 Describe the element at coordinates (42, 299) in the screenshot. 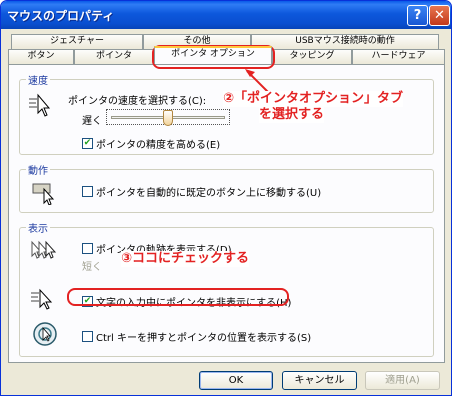

I see `hide-while-typing-icon` at that location.